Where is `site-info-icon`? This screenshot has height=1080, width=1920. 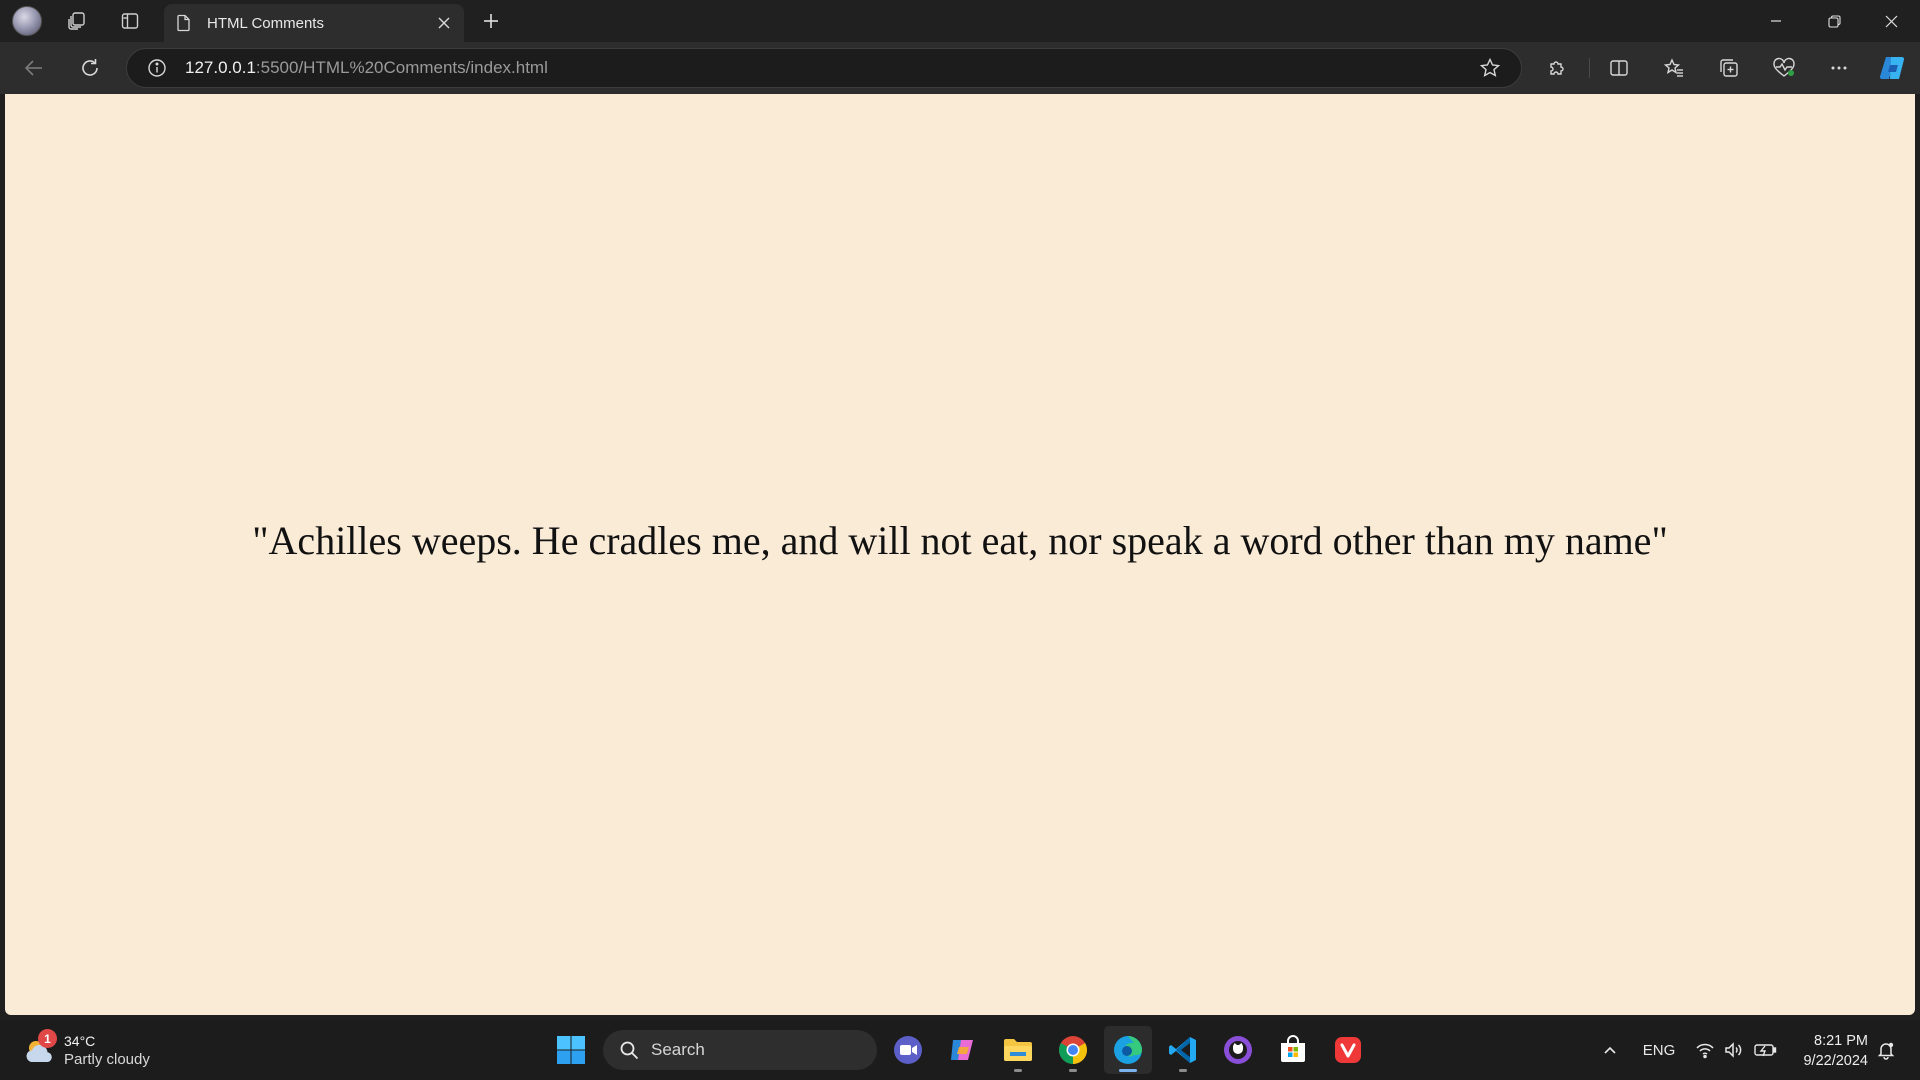
site-info-icon is located at coordinates (157, 68).